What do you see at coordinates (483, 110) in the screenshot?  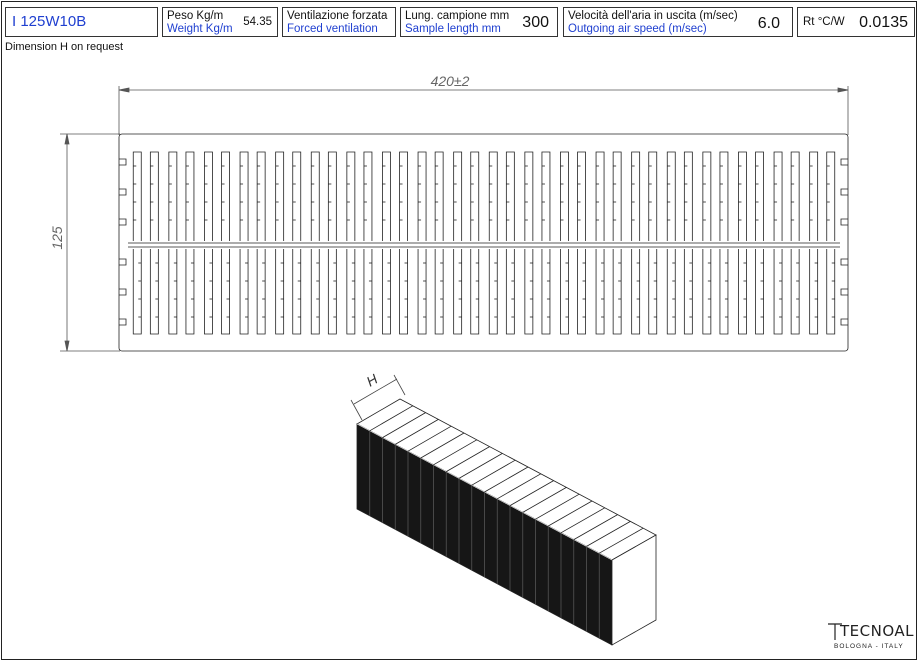 I see `width-dimension` at bounding box center [483, 110].